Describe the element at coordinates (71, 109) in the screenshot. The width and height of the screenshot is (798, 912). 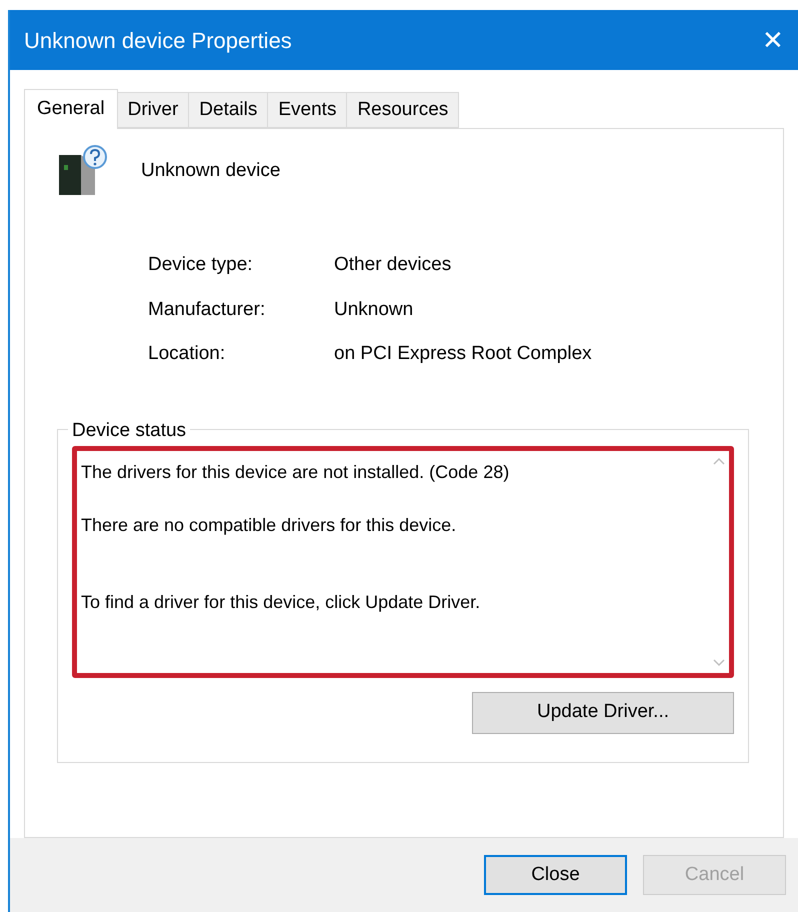
I see `tab: General` at that location.